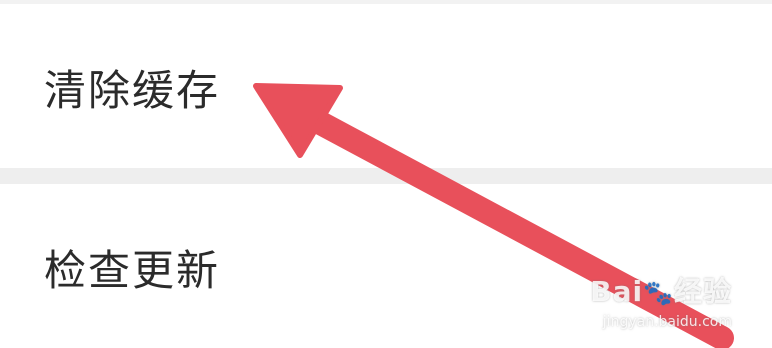  I want to click on section-divider, so click(386, 176).